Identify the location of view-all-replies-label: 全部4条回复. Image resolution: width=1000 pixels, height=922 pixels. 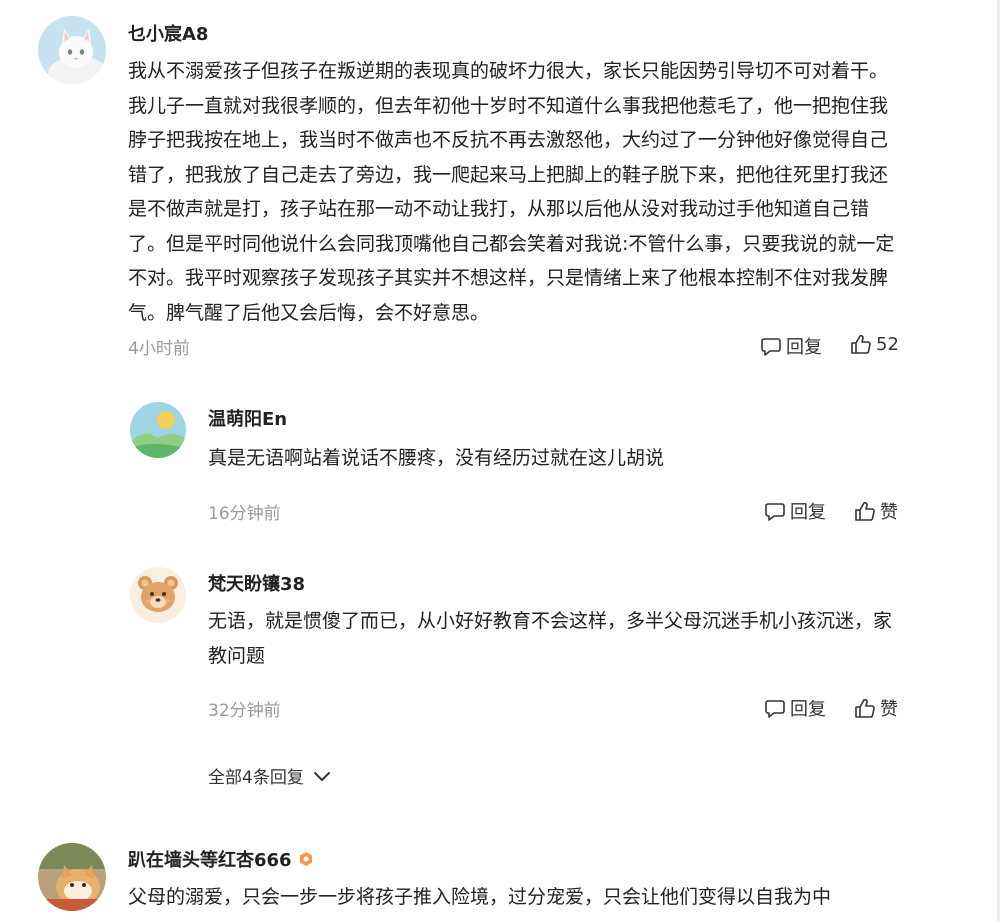
(256, 778).